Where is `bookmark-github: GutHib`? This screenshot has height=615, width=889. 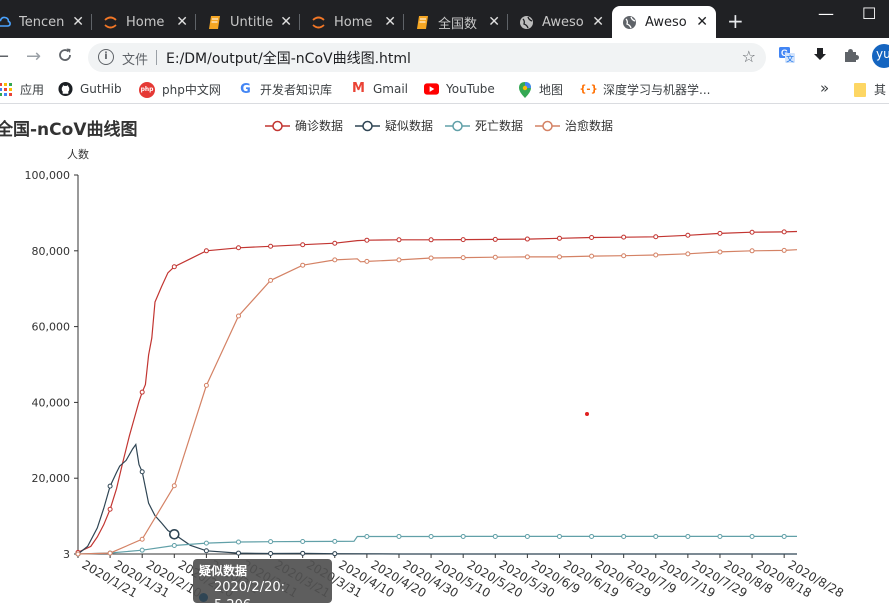 bookmark-github: GutHib is located at coordinates (90, 88).